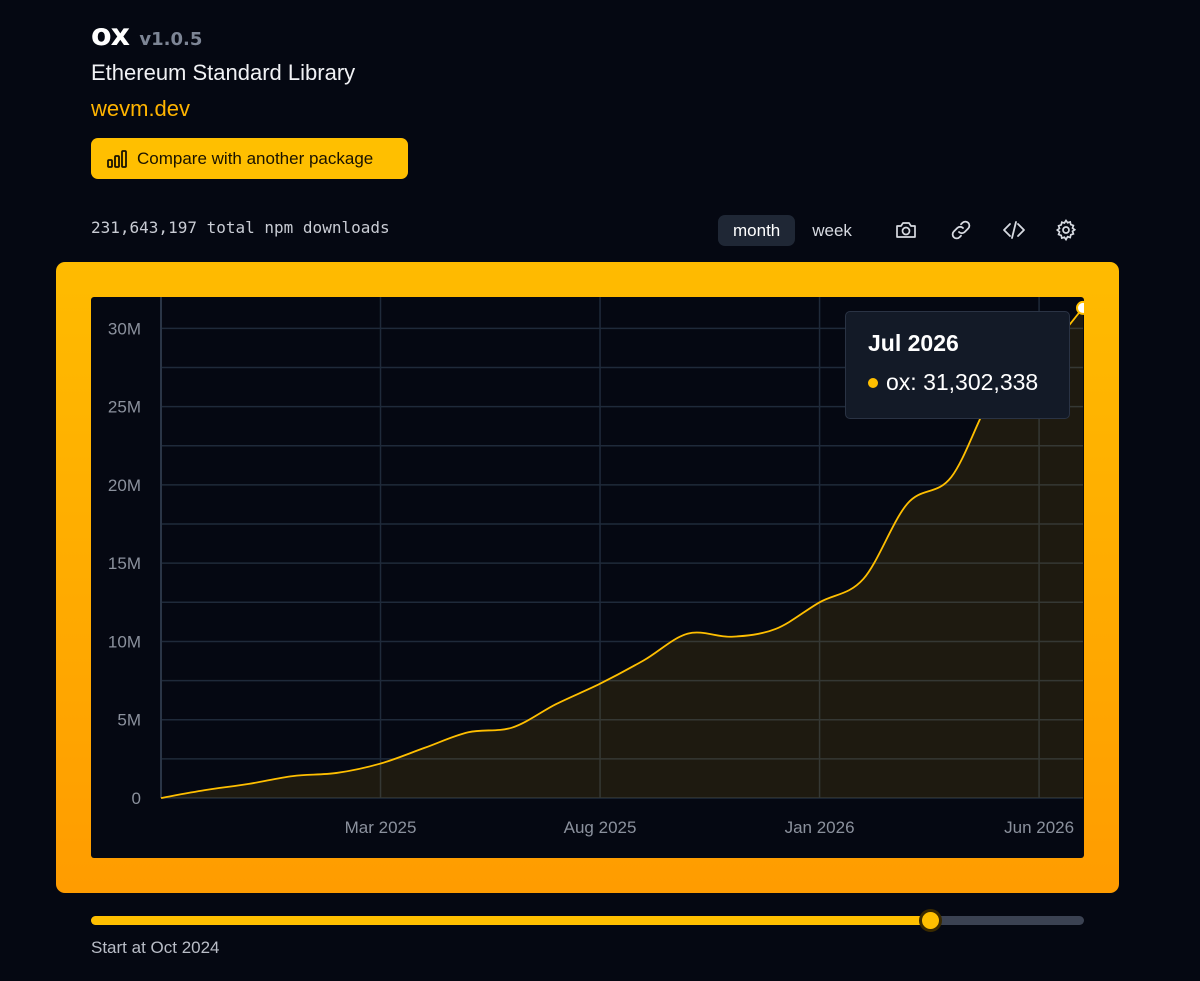 Image resolution: width=1200 pixels, height=981 pixels. Describe the element at coordinates (913, 343) in the screenshot. I see `tooltip-date: Jul 2026` at that location.